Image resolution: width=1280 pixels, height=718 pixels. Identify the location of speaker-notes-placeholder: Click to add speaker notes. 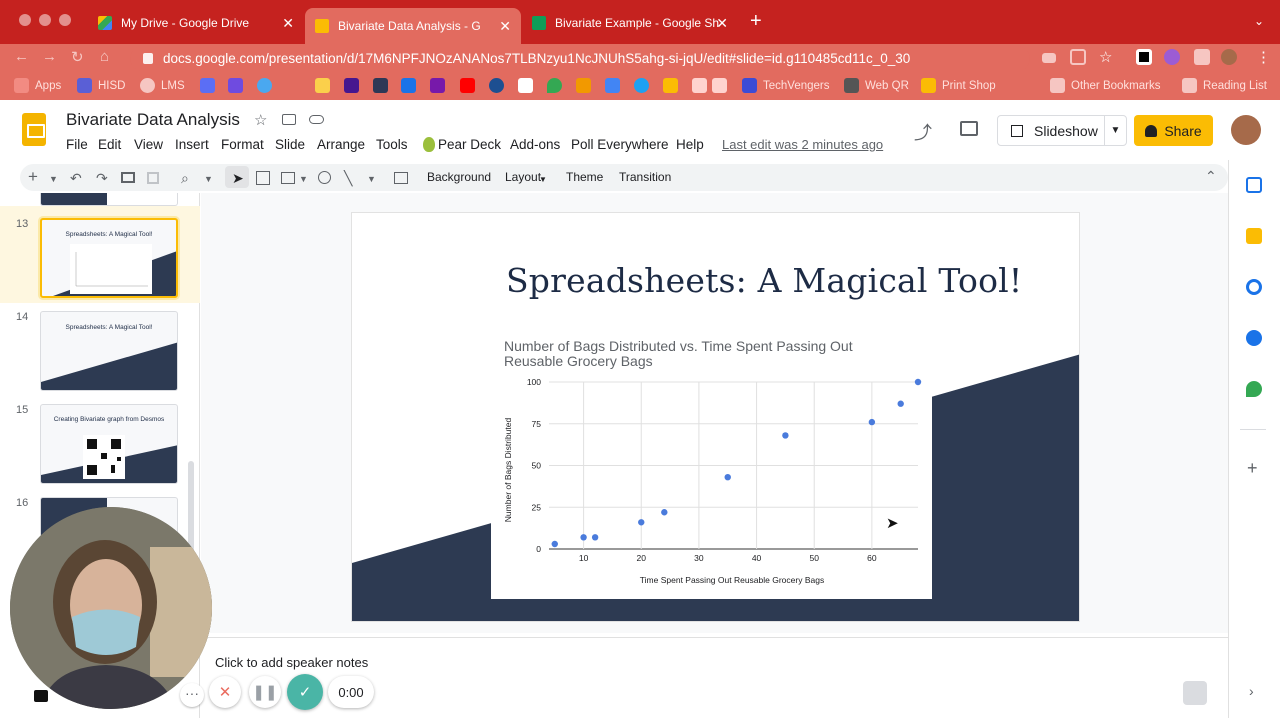
(291, 662).